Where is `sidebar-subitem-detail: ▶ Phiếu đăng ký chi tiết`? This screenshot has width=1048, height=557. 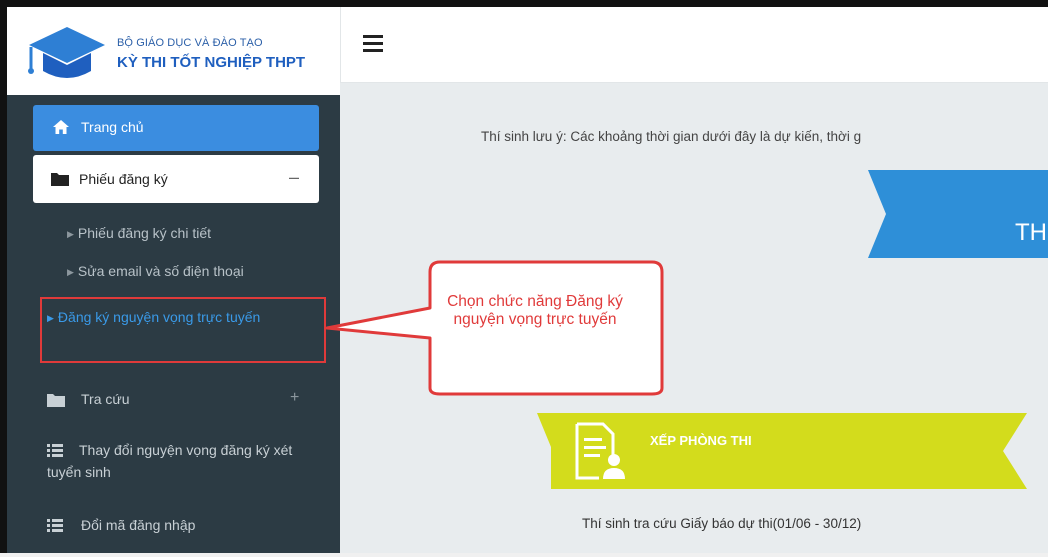
sidebar-subitem-detail: ▶ Phiếu đăng ký chi tiết is located at coordinates (139, 233).